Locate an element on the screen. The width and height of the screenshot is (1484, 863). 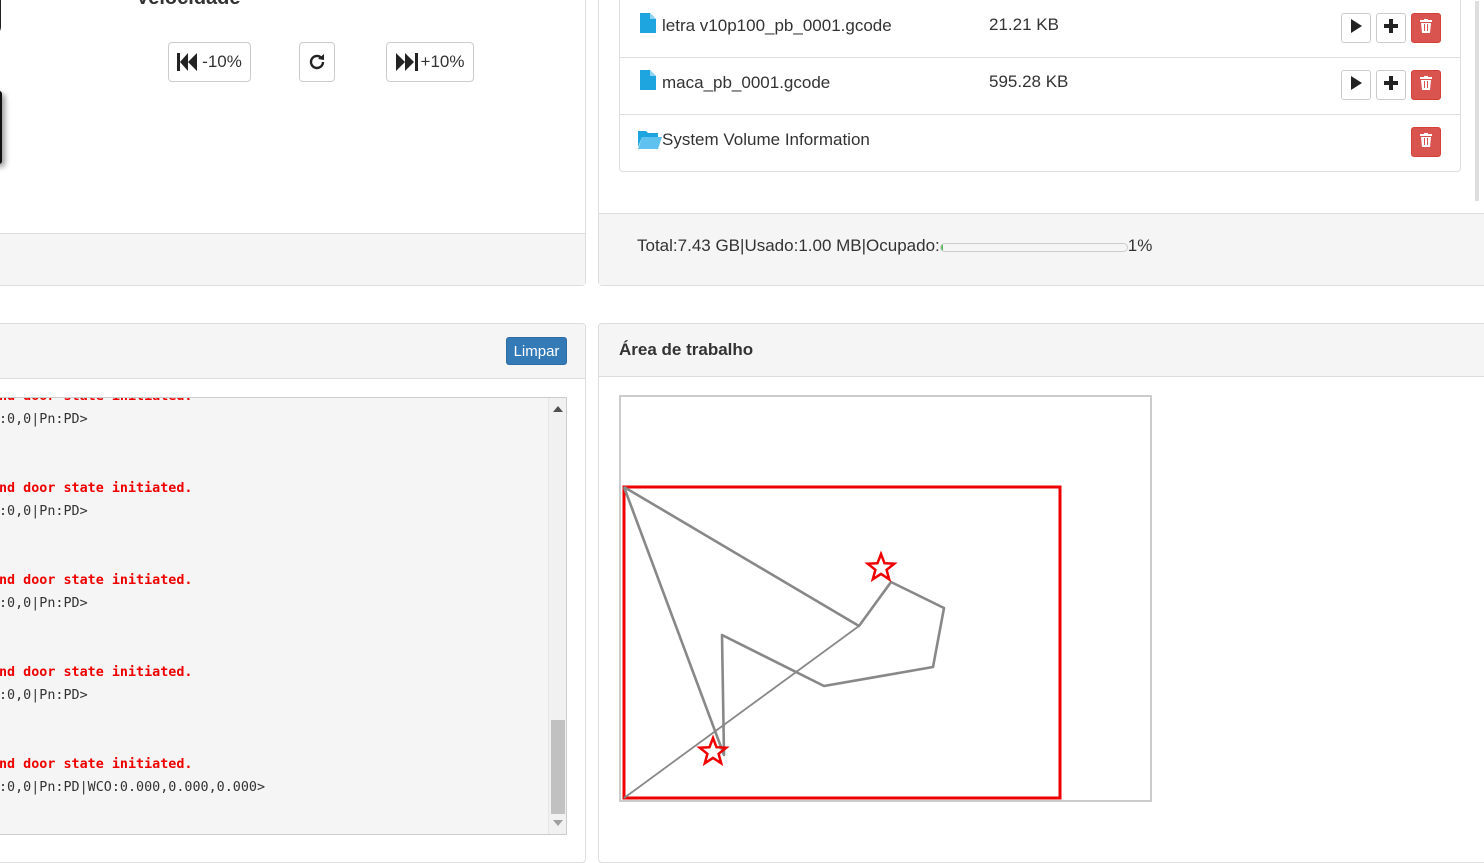
file-row: letra v10p100_pb_0001.gcode 21.21 KB is located at coordinates (1040, 29).